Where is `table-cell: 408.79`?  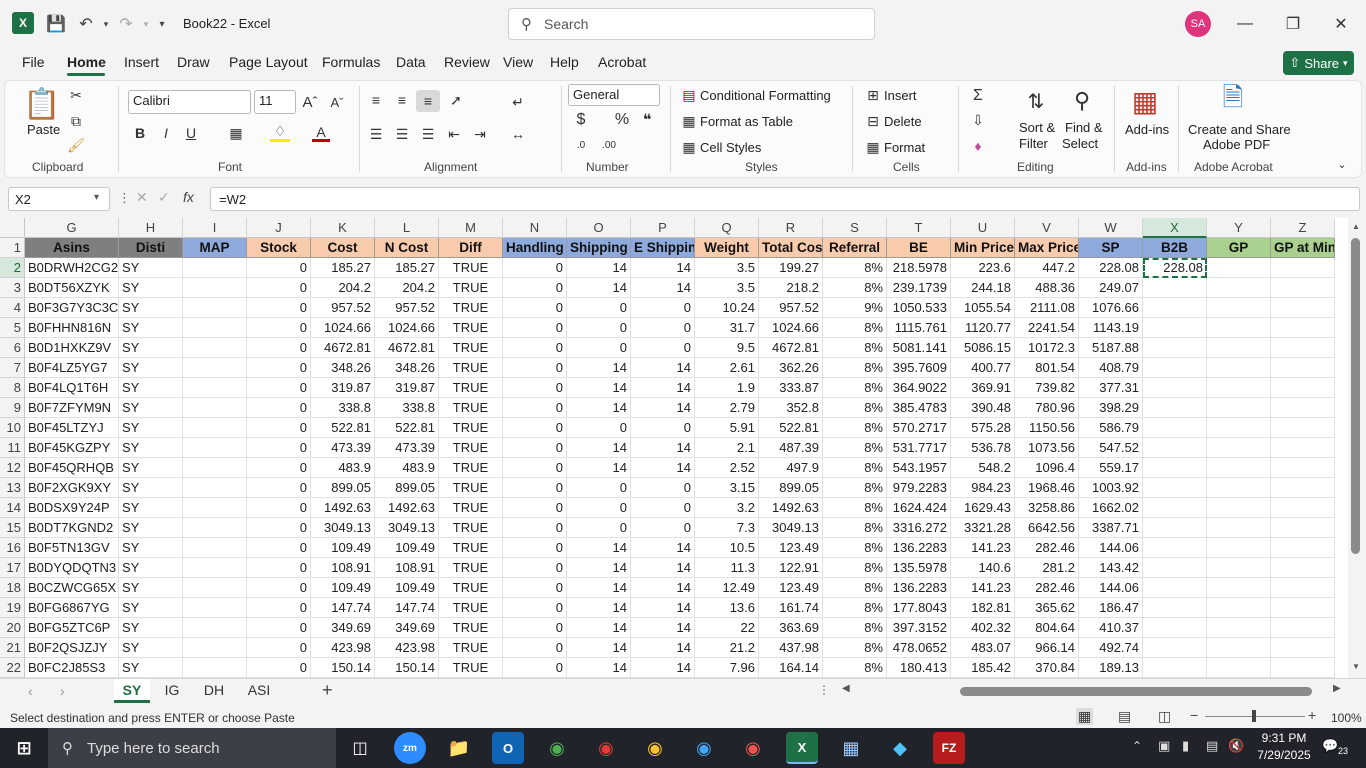
table-cell: 408.79 is located at coordinates (1111, 368).